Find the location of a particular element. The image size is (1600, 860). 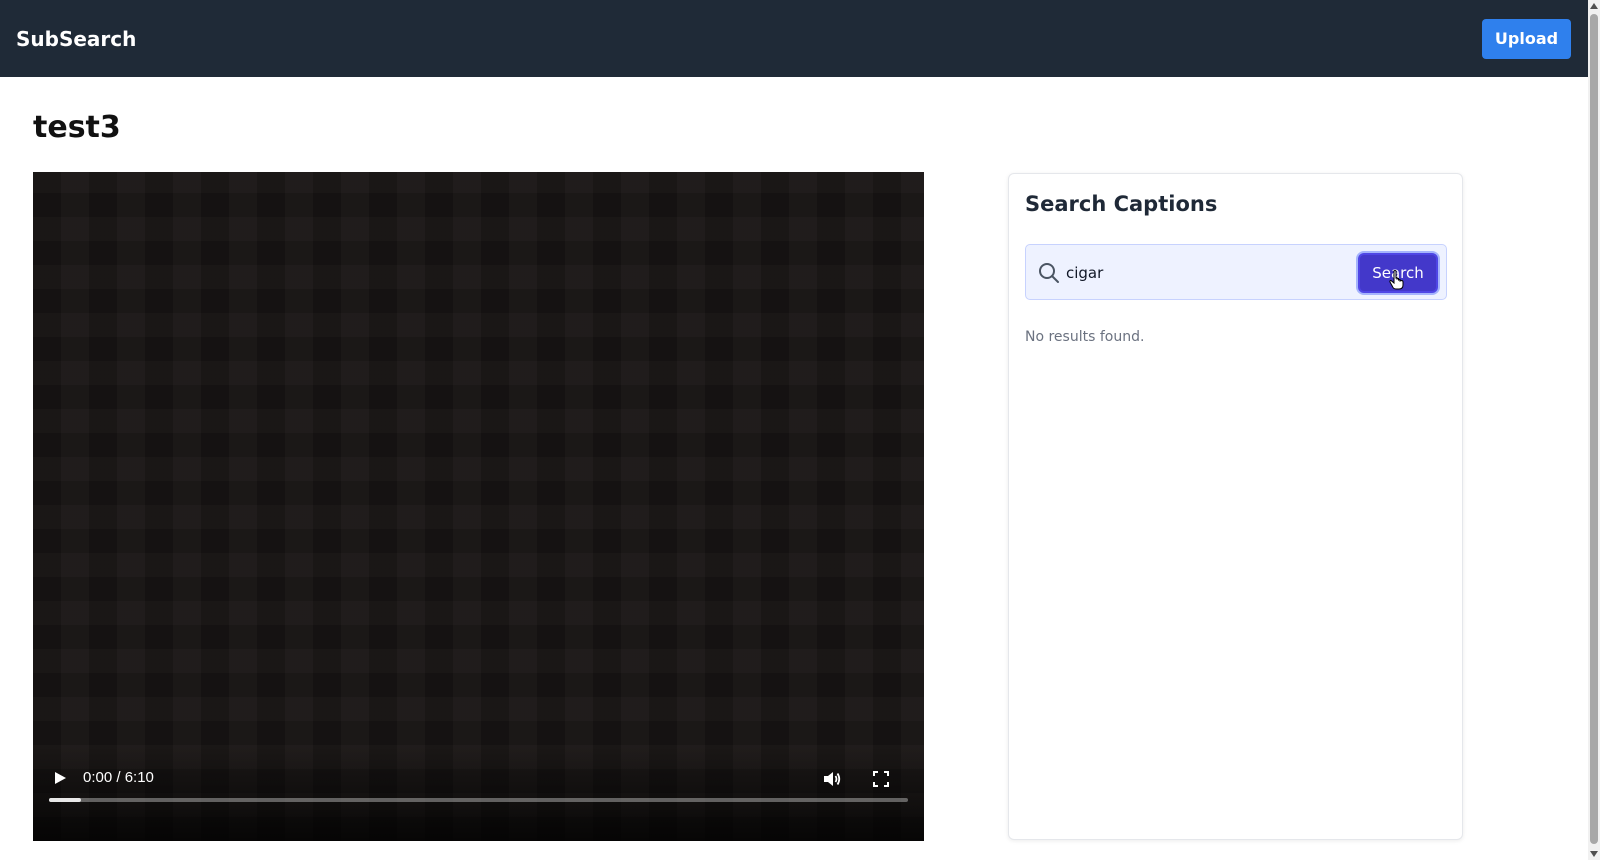

search-icon is located at coordinates (1049, 273).